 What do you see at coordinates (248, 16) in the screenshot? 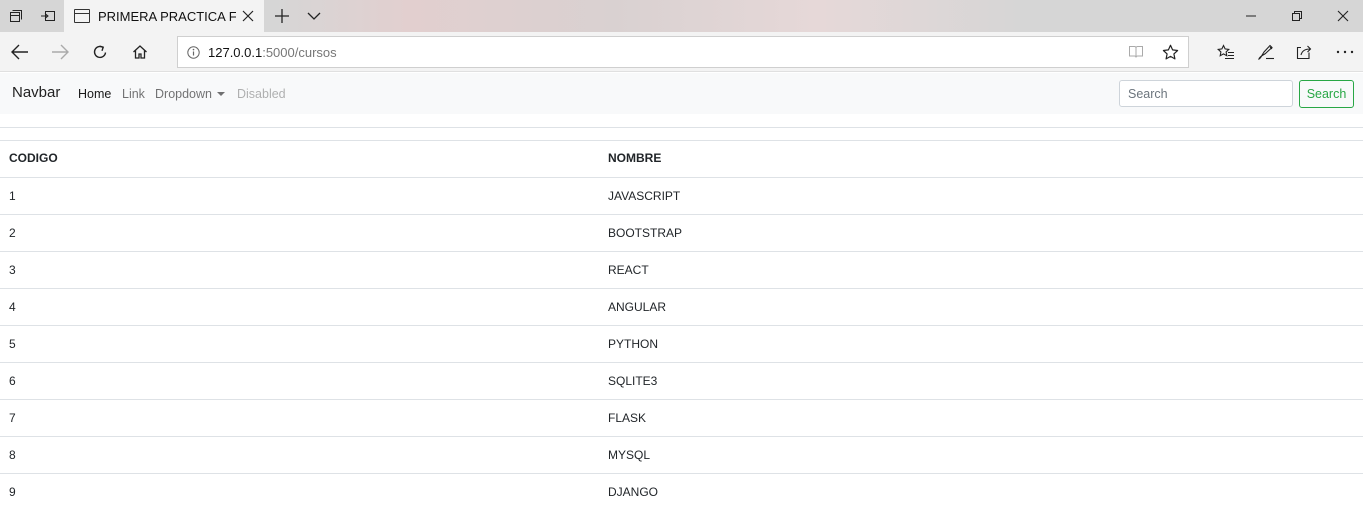
I see `close-icon` at bounding box center [248, 16].